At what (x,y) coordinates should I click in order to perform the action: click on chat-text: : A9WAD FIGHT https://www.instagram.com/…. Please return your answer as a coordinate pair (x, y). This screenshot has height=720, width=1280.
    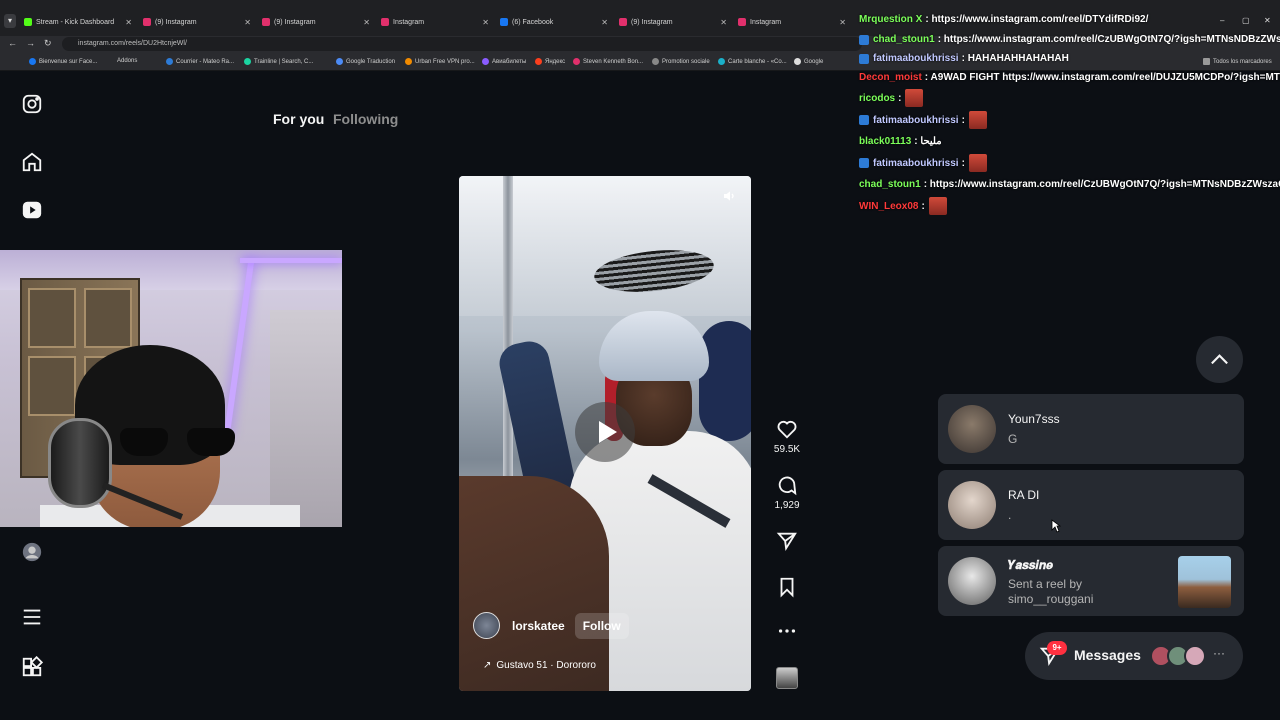
    Looking at the image, I should click on (1102, 77).